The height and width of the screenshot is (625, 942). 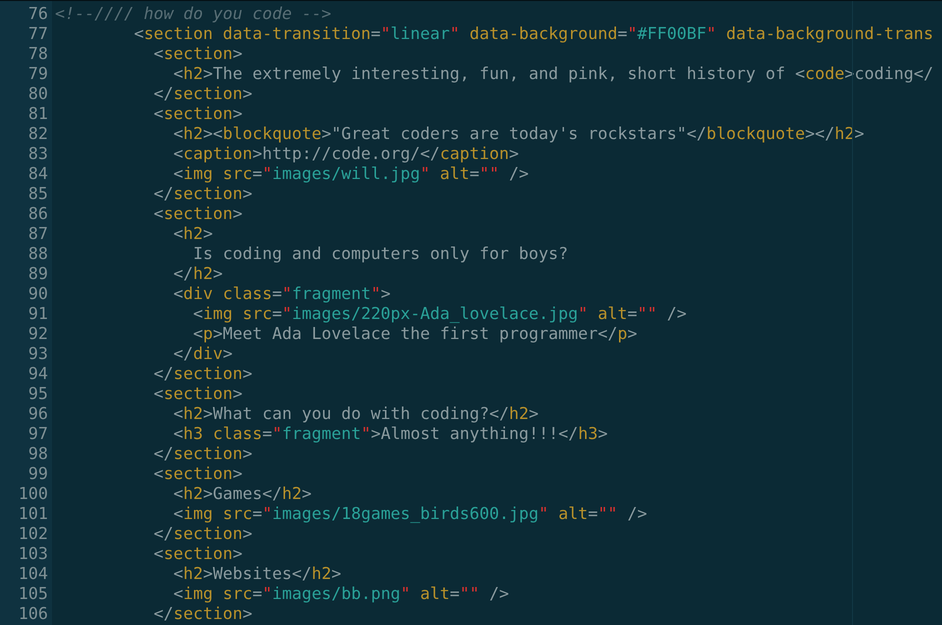 I want to click on line-number: 89, so click(x=38, y=274).